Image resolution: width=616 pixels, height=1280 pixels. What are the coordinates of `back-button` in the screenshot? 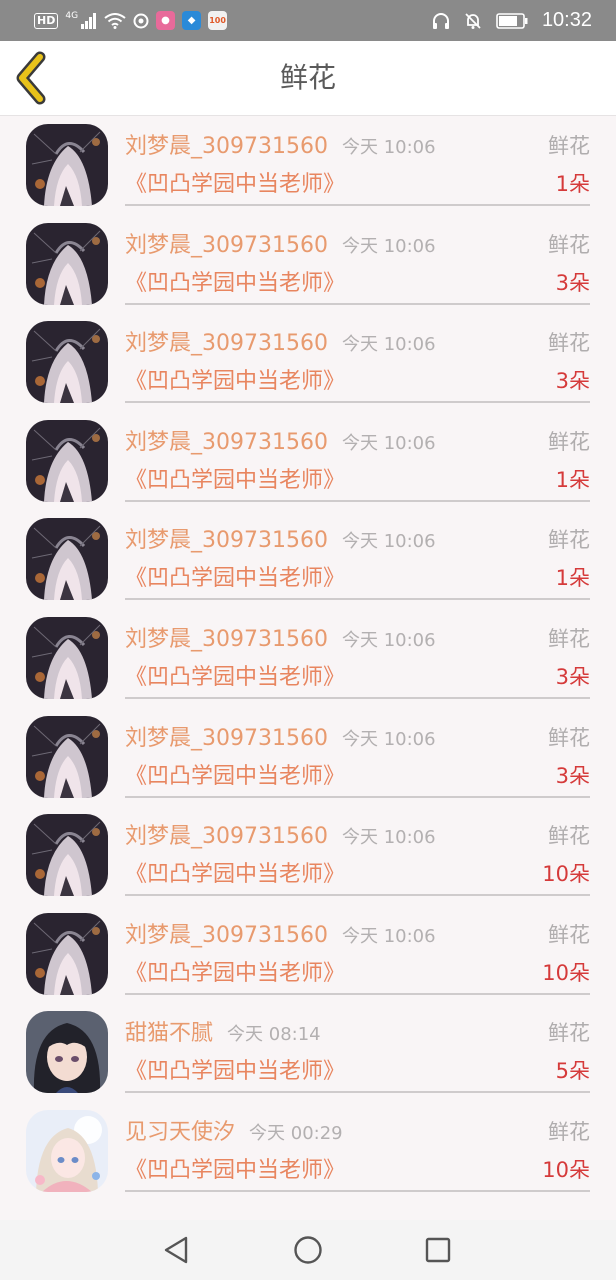 It's located at (35, 78).